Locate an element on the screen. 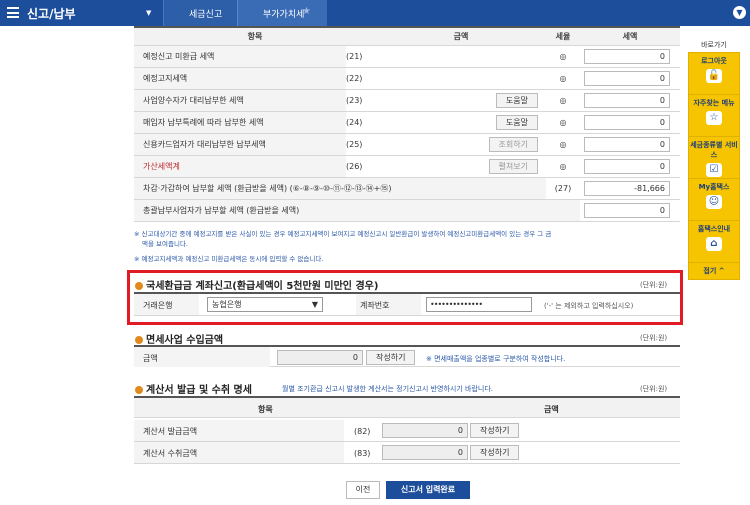 The height and width of the screenshot is (505, 750). top-bar: 신고/납부 ▼ 세금신고 부가가치세 ★ ▼ is located at coordinates (375, 13).